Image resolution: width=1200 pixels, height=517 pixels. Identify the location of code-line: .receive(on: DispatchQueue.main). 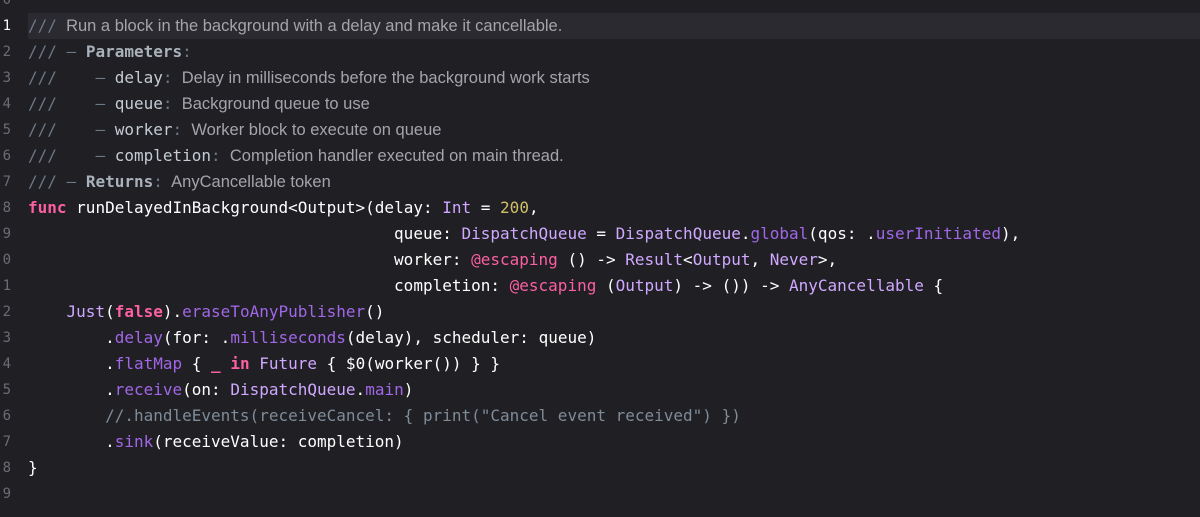
(614, 390).